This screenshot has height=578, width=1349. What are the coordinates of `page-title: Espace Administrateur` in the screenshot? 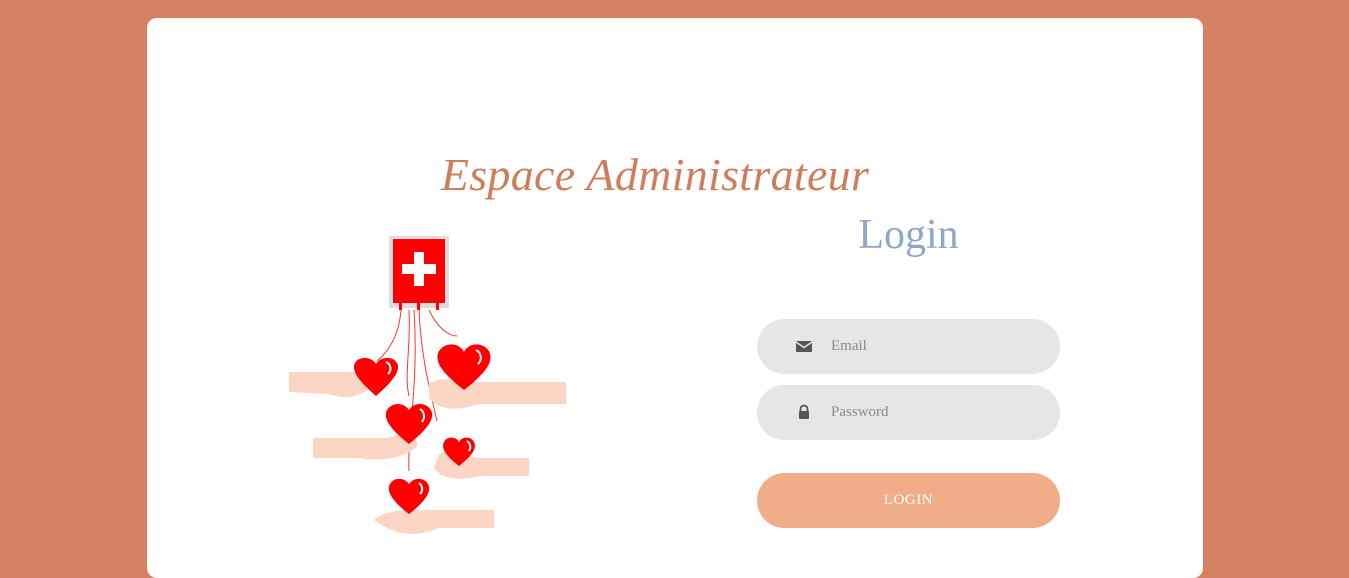 It's located at (655, 174).